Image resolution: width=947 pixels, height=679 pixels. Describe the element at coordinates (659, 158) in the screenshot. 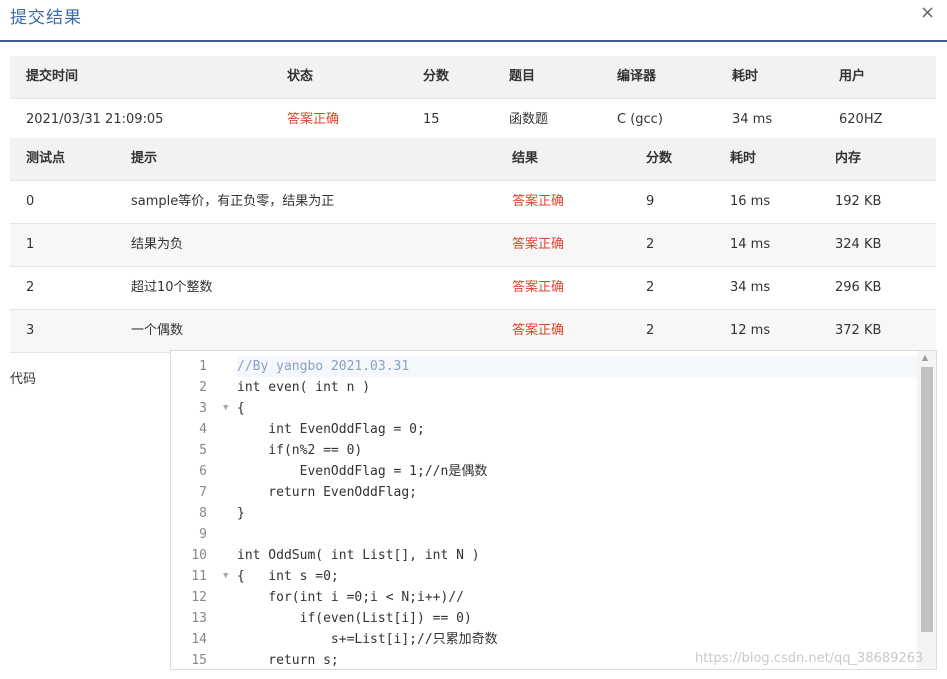

I see `col-test-score: 分数` at that location.